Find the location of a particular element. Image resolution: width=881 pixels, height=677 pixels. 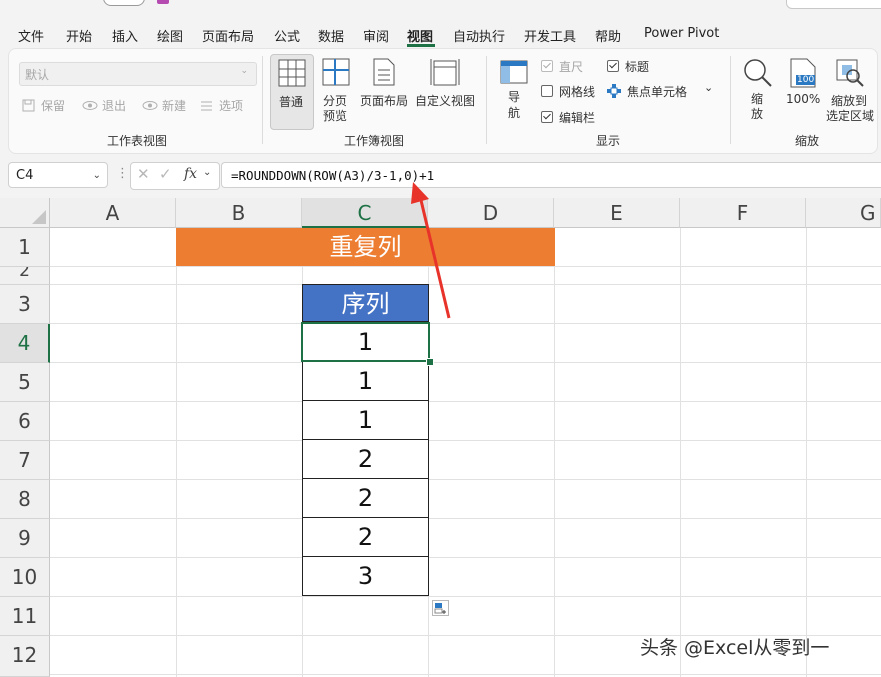

formula-bar-checkbox is located at coordinates (547, 117).